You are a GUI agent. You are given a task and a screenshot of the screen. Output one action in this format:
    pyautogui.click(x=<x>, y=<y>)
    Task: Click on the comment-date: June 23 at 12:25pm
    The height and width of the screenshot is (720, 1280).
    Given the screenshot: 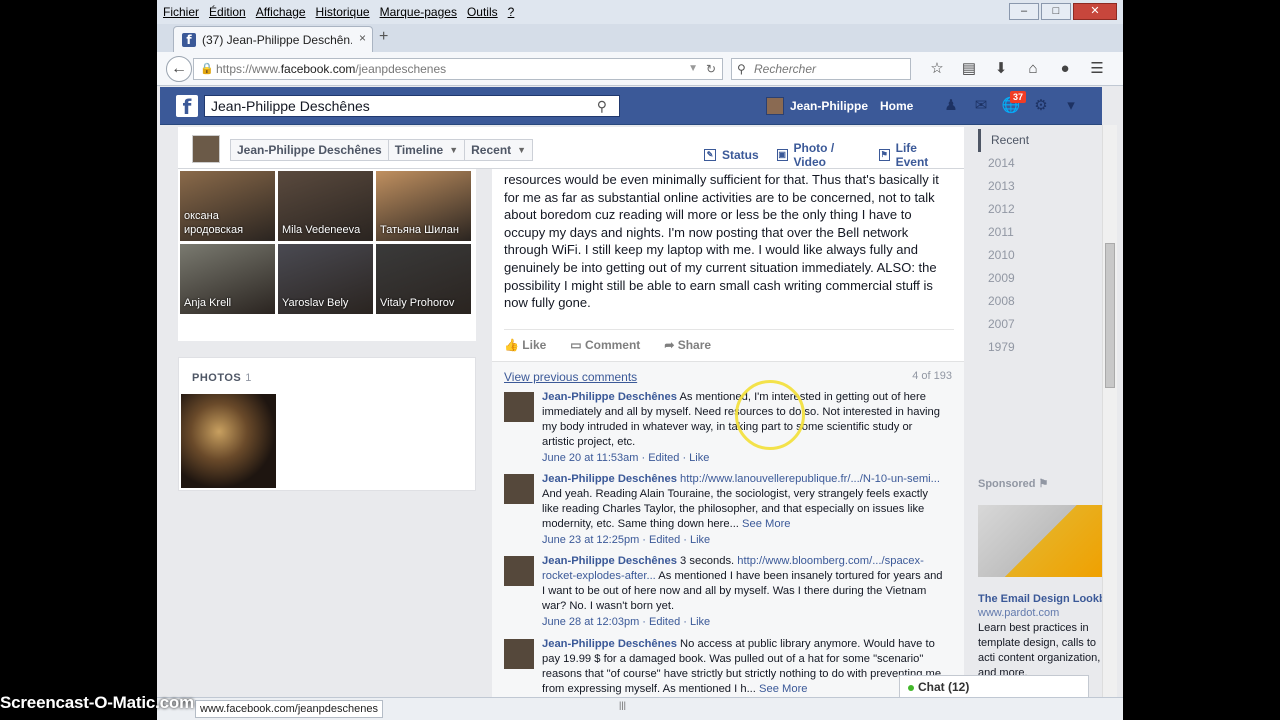 What is the action you would take?
    pyautogui.click(x=590, y=540)
    